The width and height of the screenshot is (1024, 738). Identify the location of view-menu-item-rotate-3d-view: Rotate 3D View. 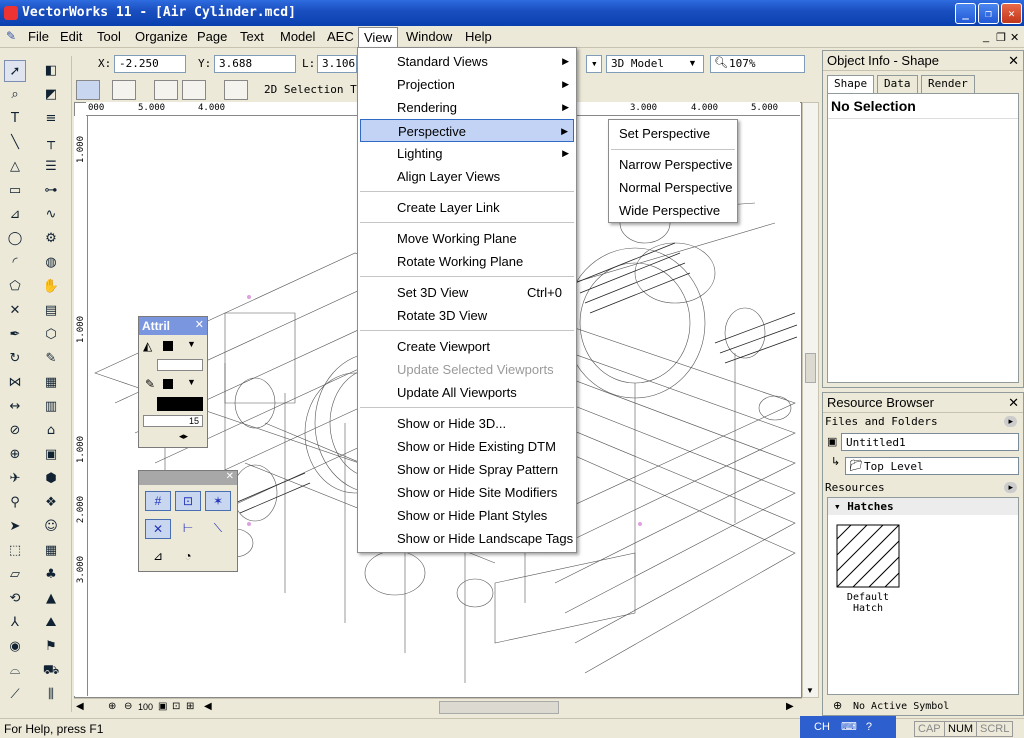
(467, 315).